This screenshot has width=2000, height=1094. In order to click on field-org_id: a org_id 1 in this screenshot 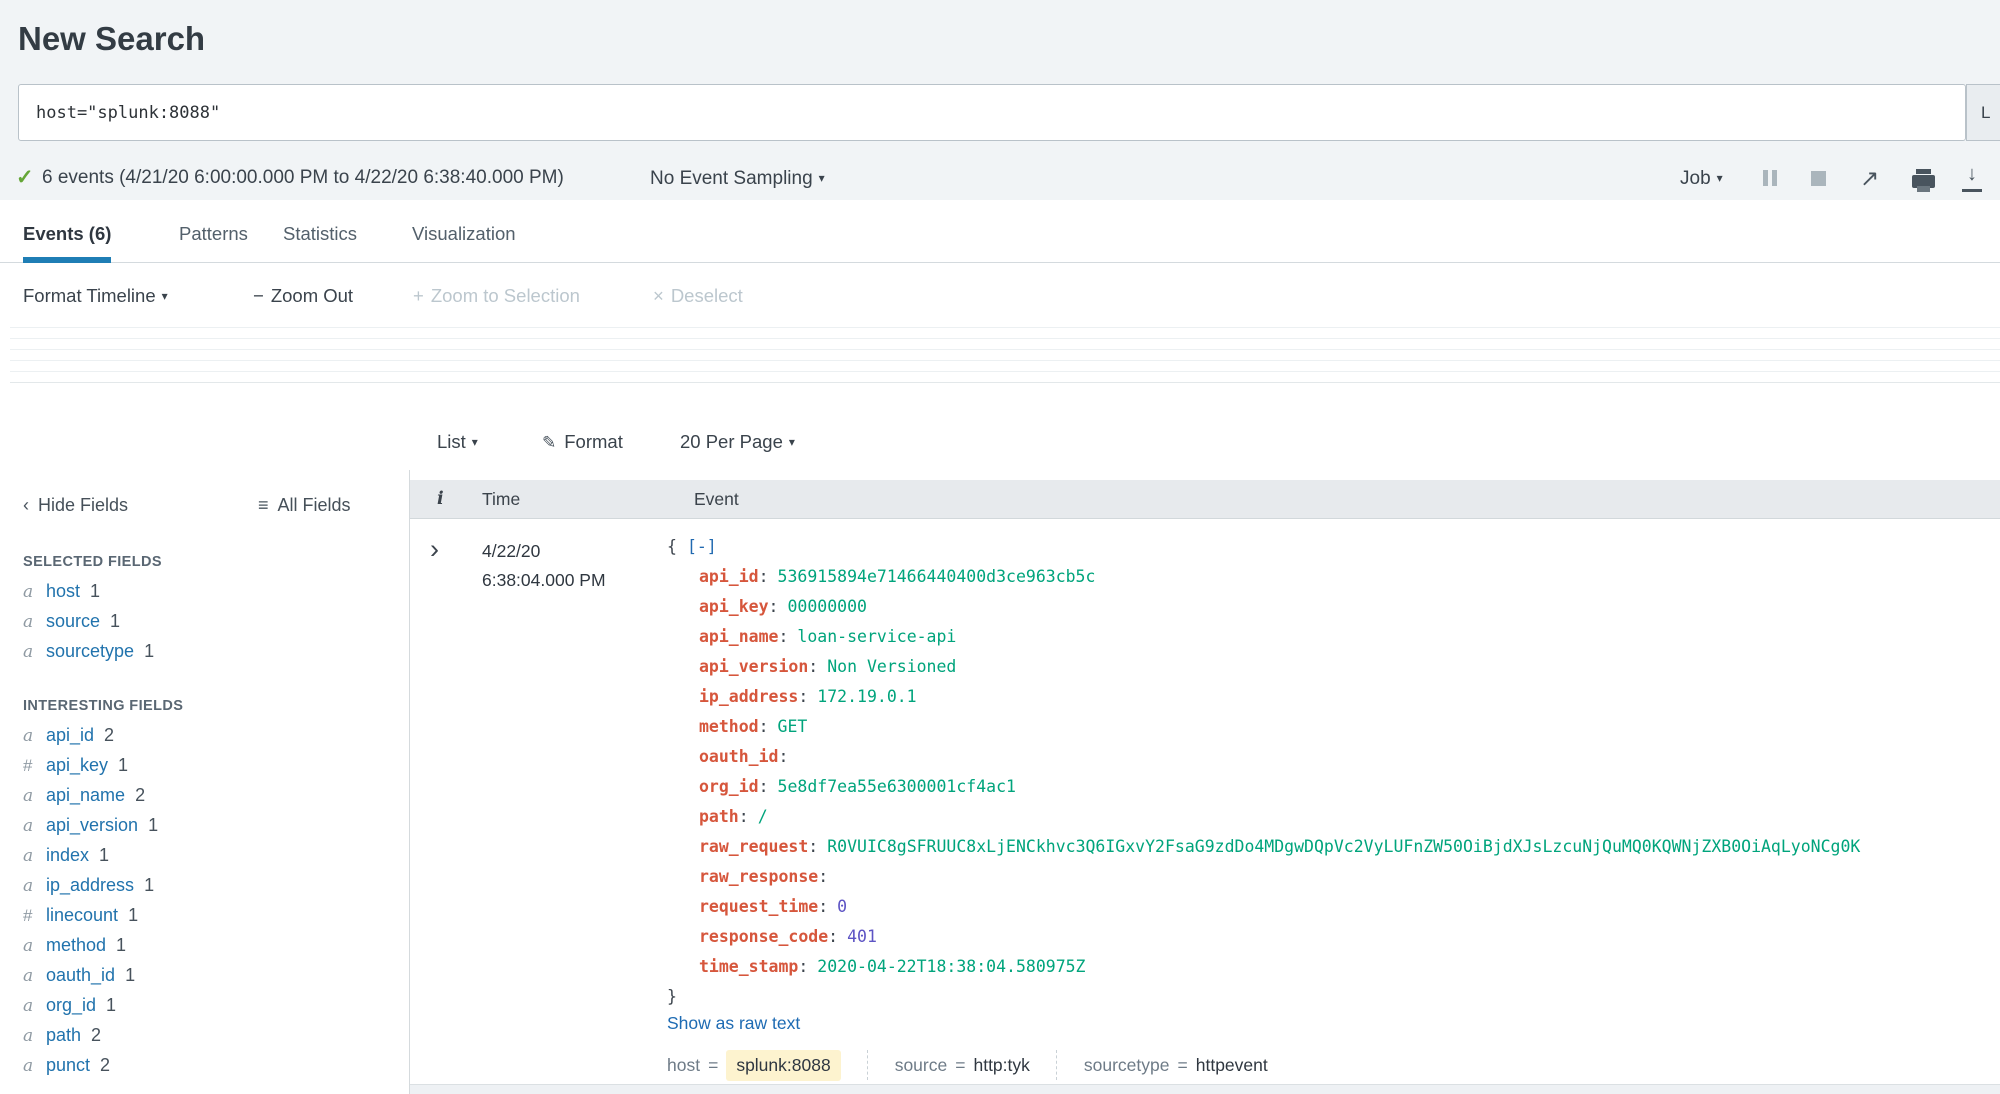, I will do `click(90, 1005)`.